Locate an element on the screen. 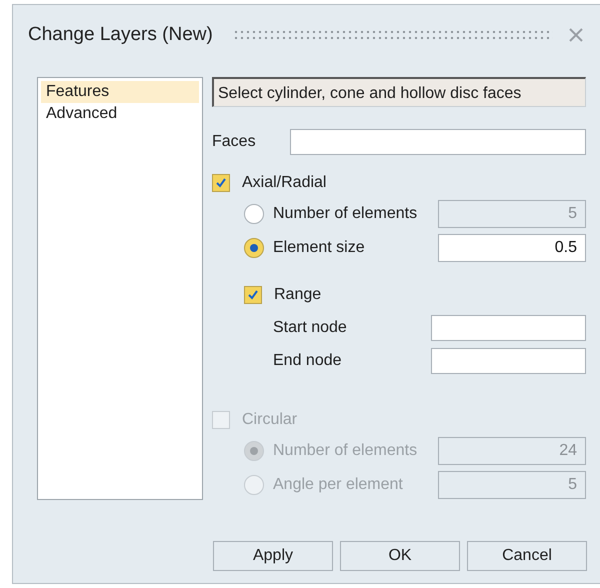 Image resolution: width=600 pixels, height=588 pixels. radio-label: Element size is located at coordinates (319, 247).